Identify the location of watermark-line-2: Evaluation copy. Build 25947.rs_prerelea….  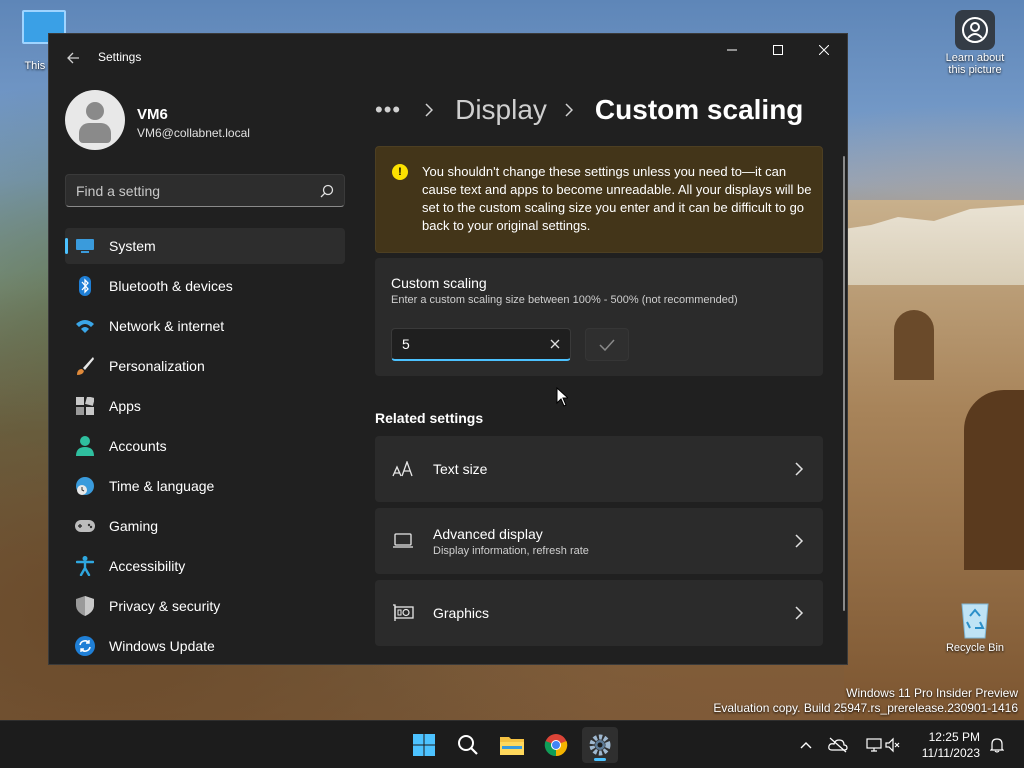
(865, 708).